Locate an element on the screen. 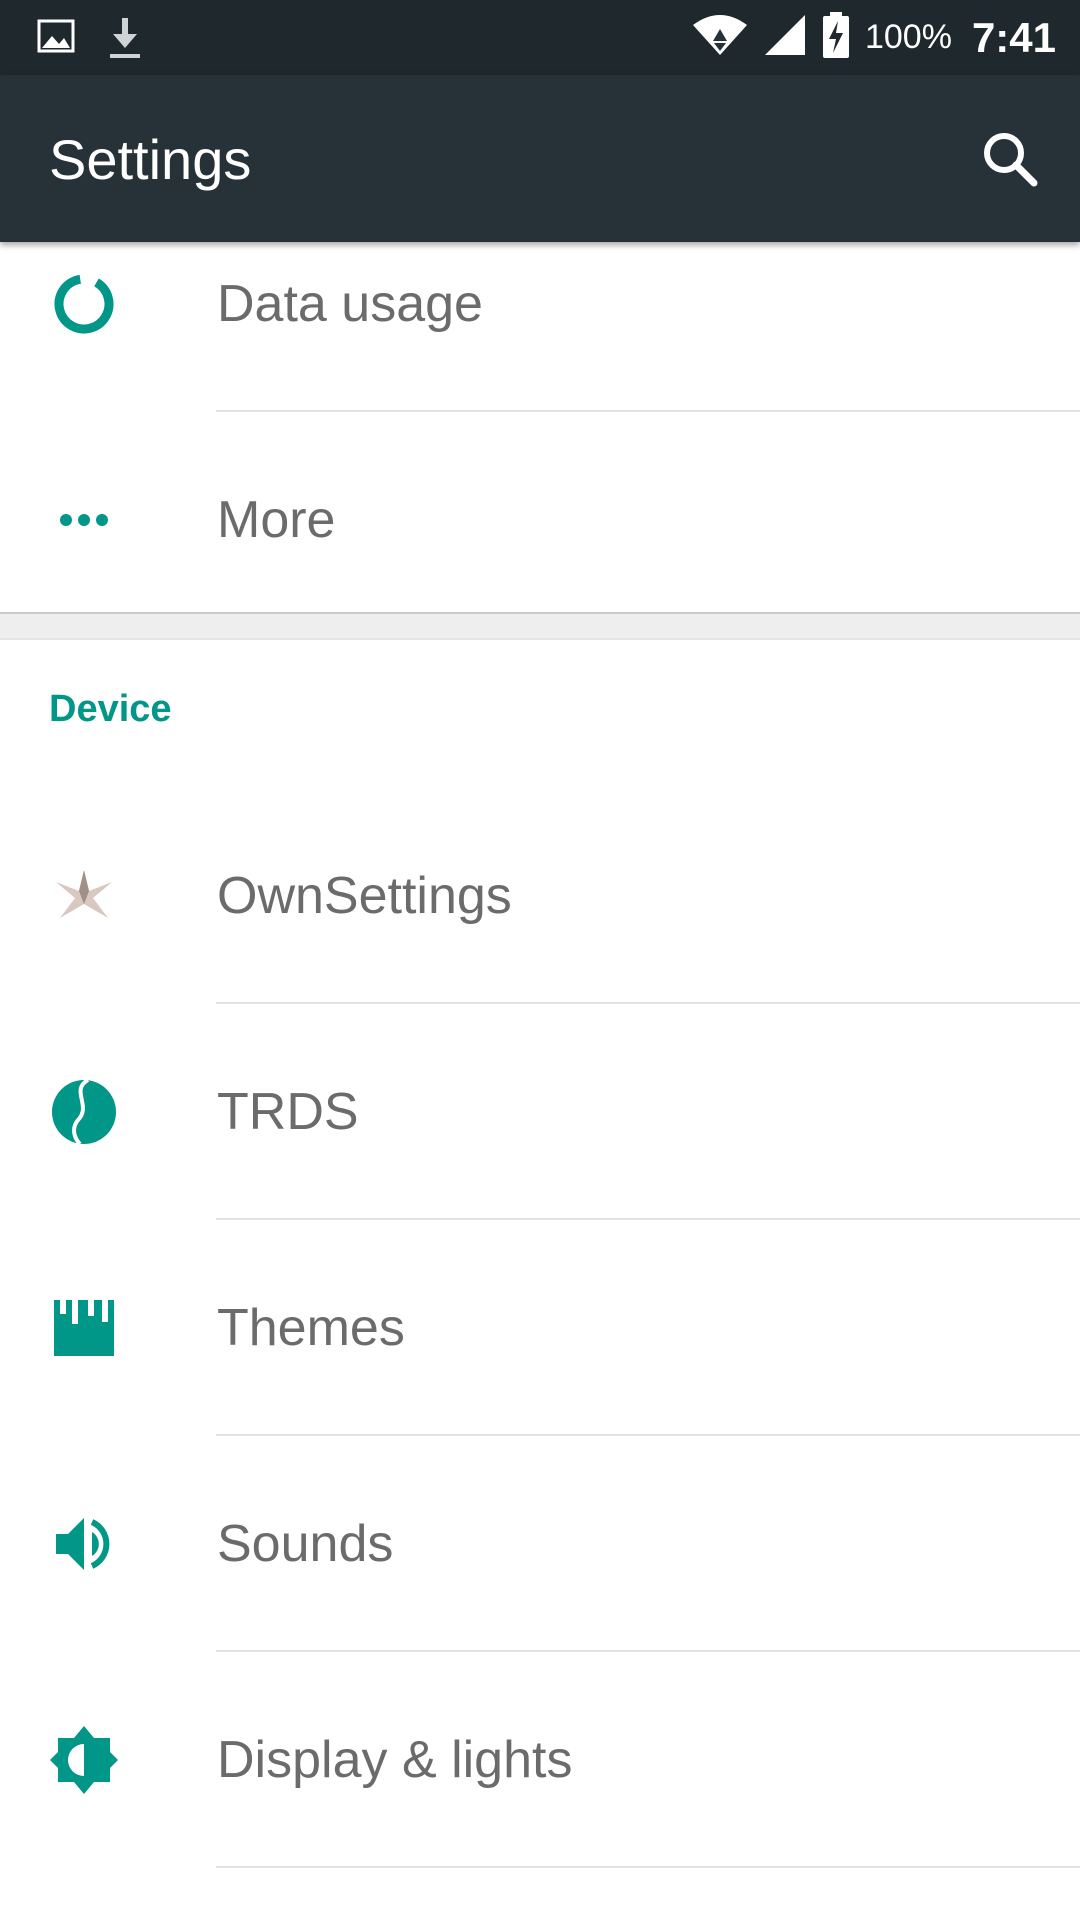 This screenshot has width=1080, height=1920. settings-item-label: More is located at coordinates (276, 520).